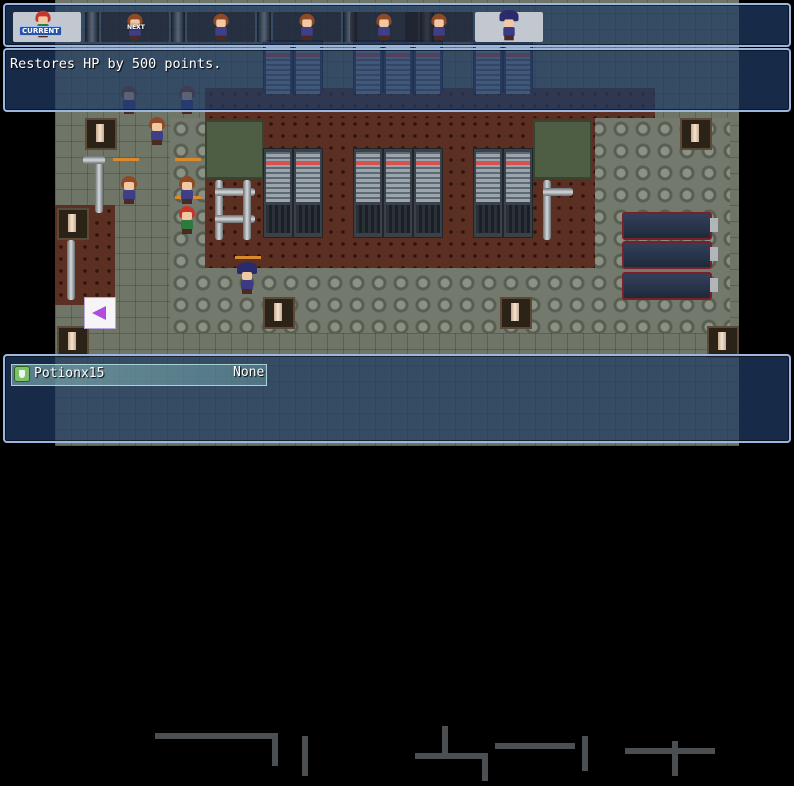  Describe the element at coordinates (562, 149) in the screenshot. I see `green-pad-right` at that location.